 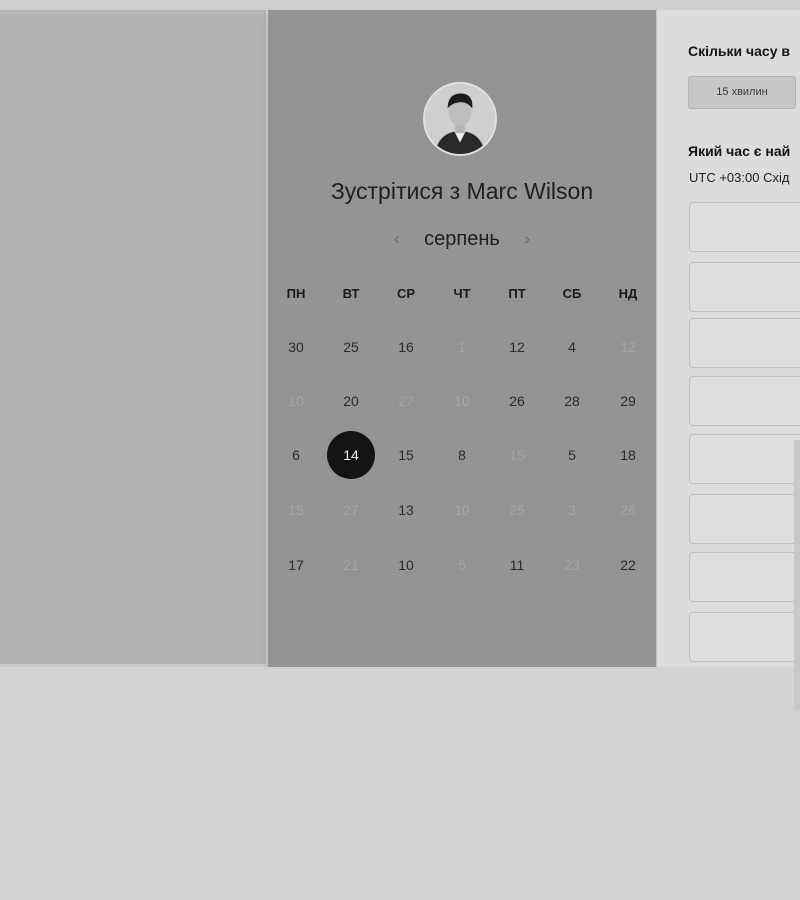 What do you see at coordinates (628, 293) in the screenshot?
I see `weekday-sun: НД` at bounding box center [628, 293].